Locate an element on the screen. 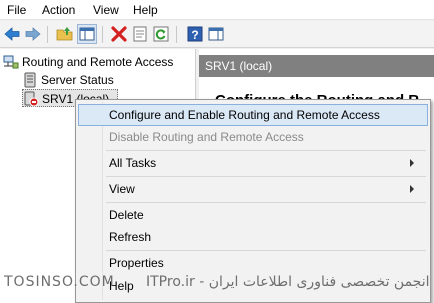  help-icon: ? is located at coordinates (195, 34).